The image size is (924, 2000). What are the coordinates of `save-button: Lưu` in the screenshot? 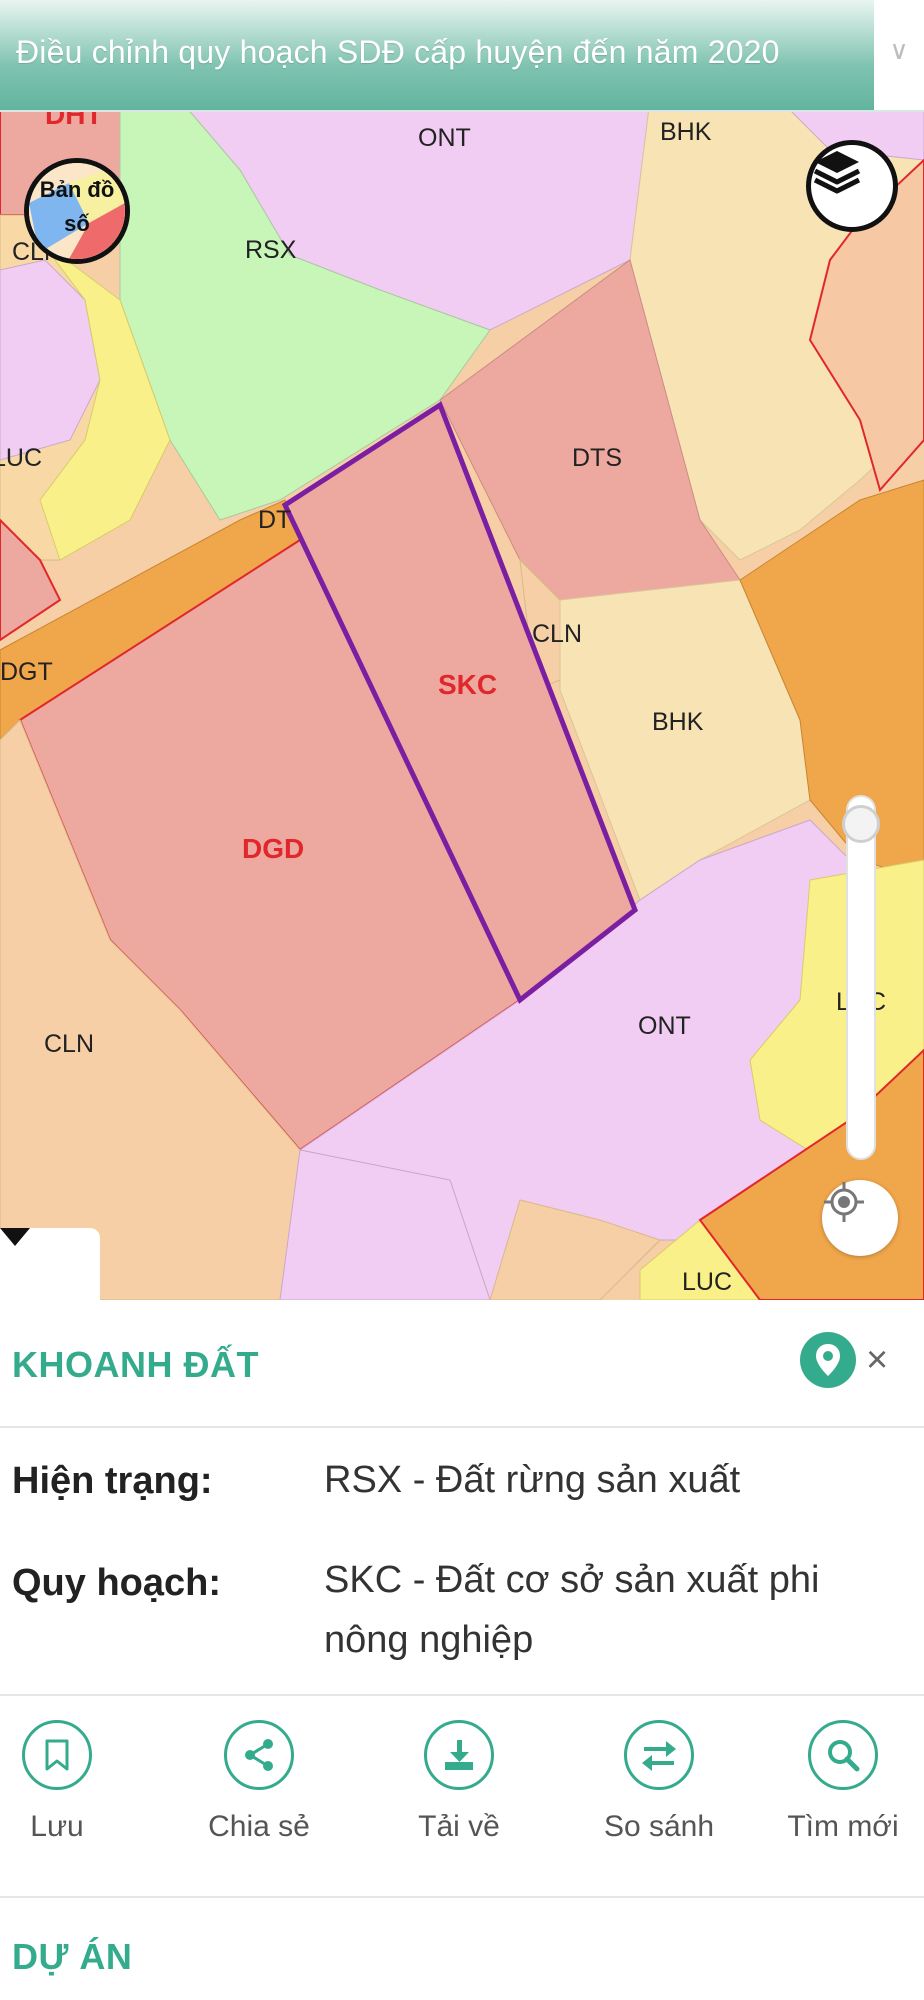 It's located at (66, 1782).